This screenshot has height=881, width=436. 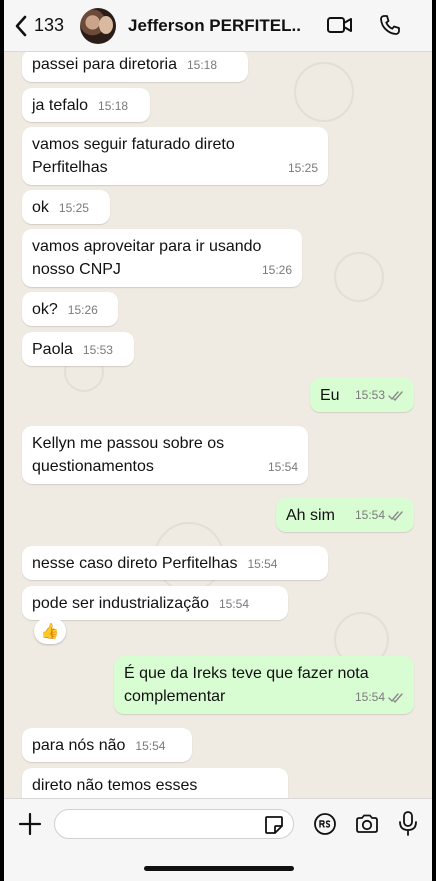 I want to click on message-text: direto não temos esses, so click(x=115, y=785).